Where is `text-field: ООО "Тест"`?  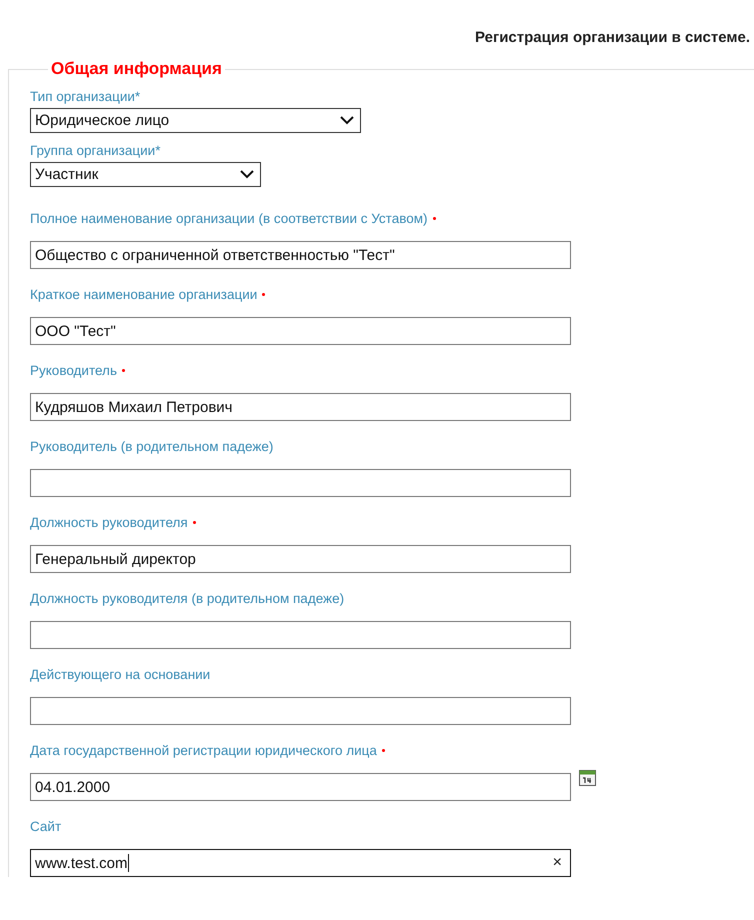 text-field: ООО "Тест" is located at coordinates (300, 331).